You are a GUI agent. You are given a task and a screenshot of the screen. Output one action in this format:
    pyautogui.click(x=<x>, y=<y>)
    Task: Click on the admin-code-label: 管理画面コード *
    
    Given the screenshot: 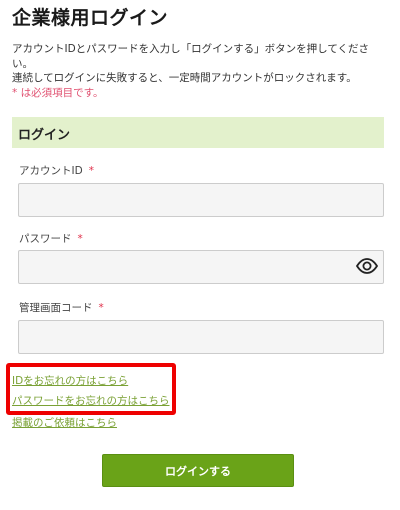 What is the action you would take?
    pyautogui.click(x=61, y=307)
    